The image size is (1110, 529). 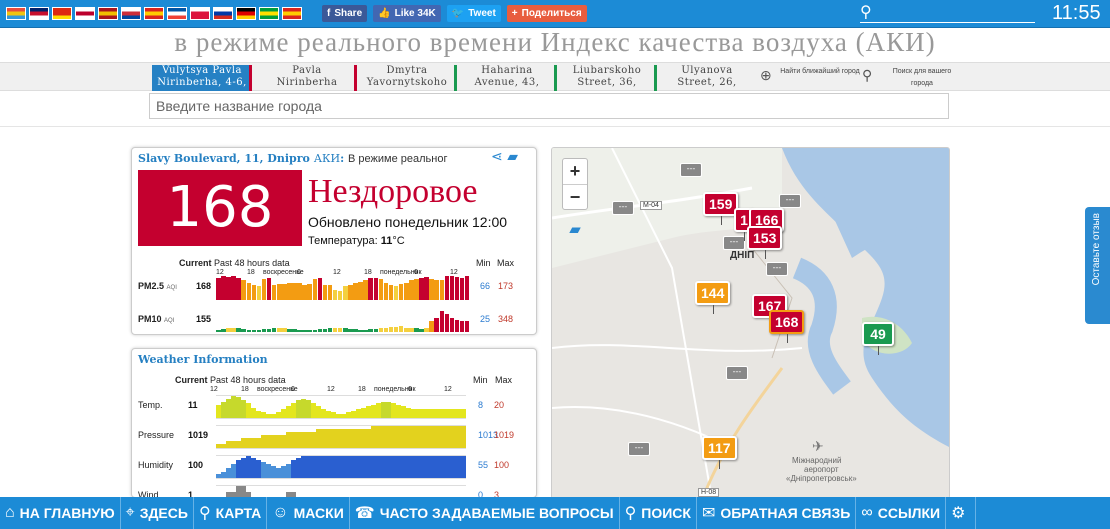 I want to click on weather-row-bars, so click(x=341, y=437).